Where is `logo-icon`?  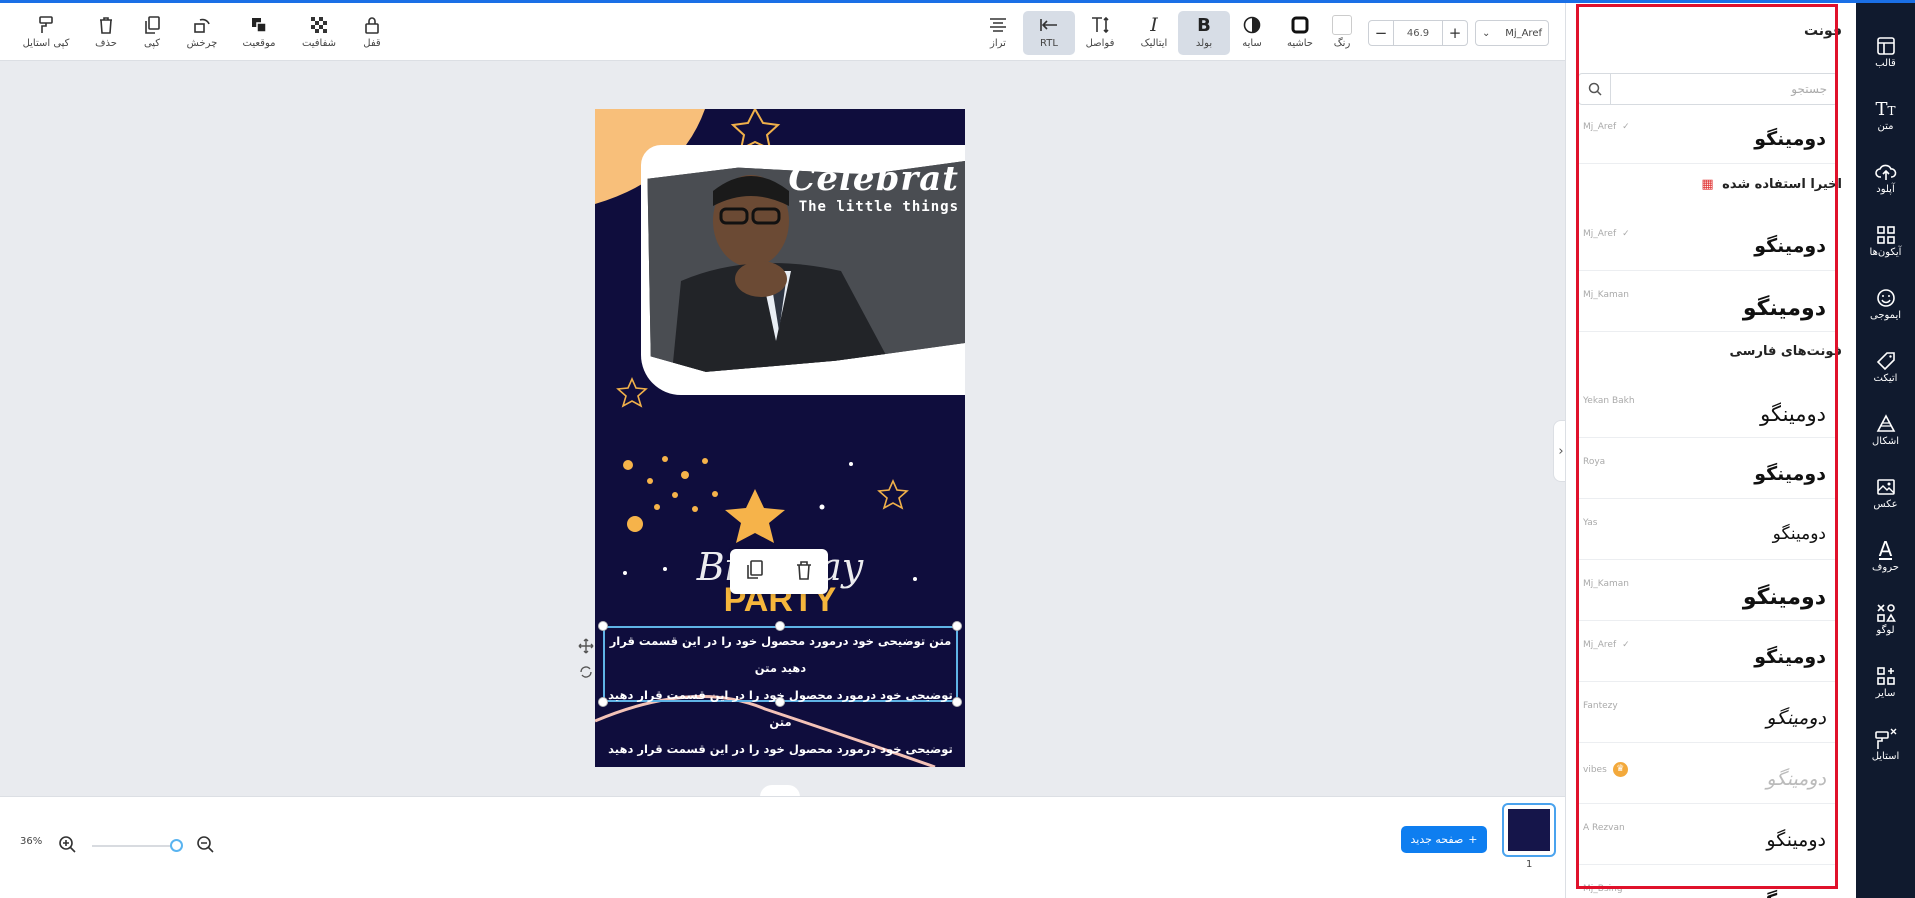
logo-icon is located at coordinates (1886, 613).